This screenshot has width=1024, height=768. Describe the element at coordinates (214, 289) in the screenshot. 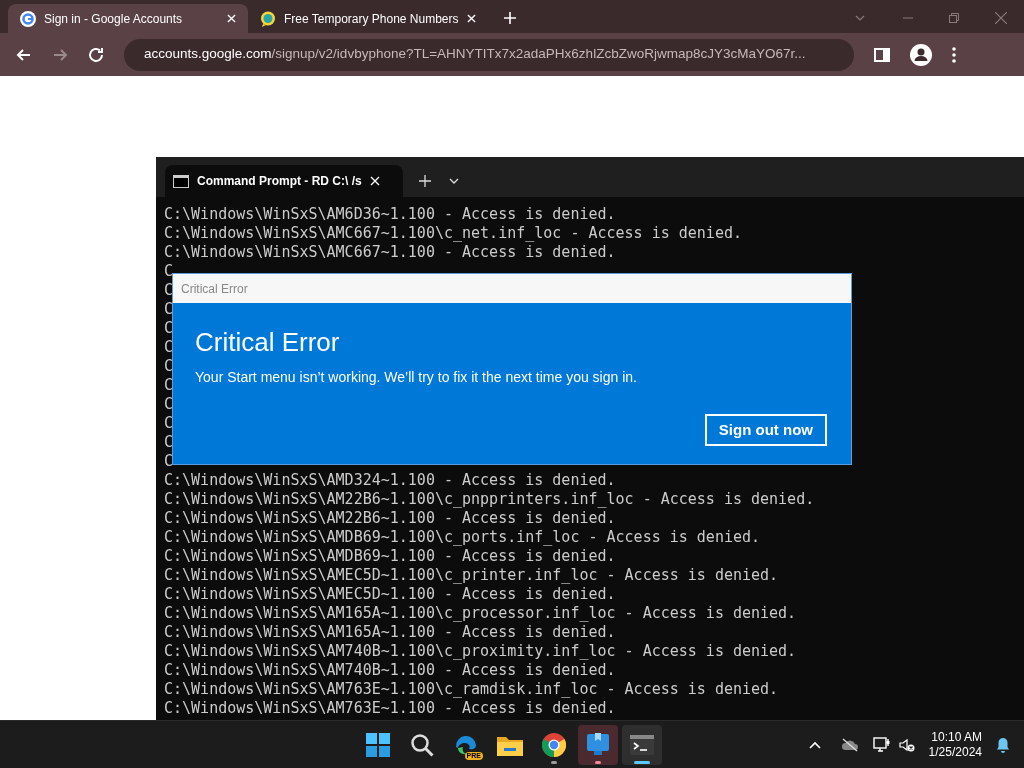

I see `dialog-title: Critical Error` at that location.